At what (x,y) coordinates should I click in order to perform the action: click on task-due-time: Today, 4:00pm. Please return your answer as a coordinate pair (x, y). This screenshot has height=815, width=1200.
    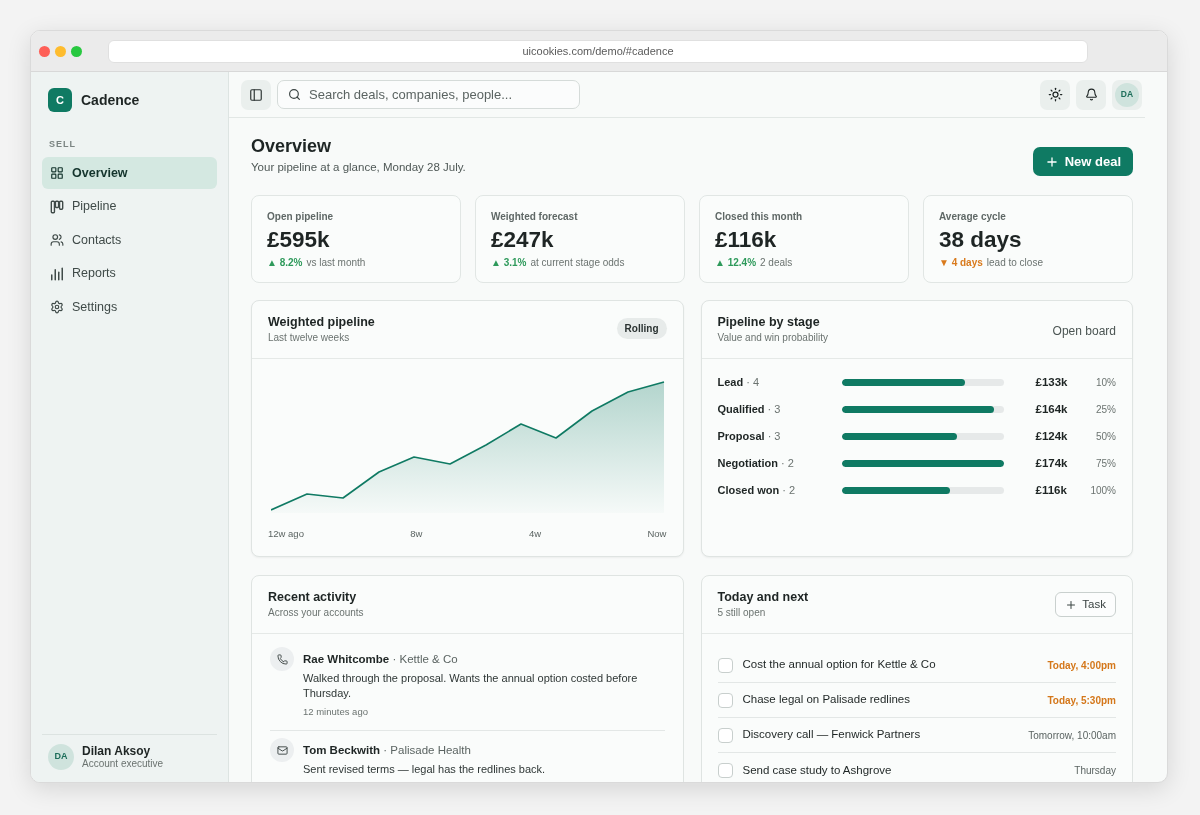
    Looking at the image, I should click on (1081, 665).